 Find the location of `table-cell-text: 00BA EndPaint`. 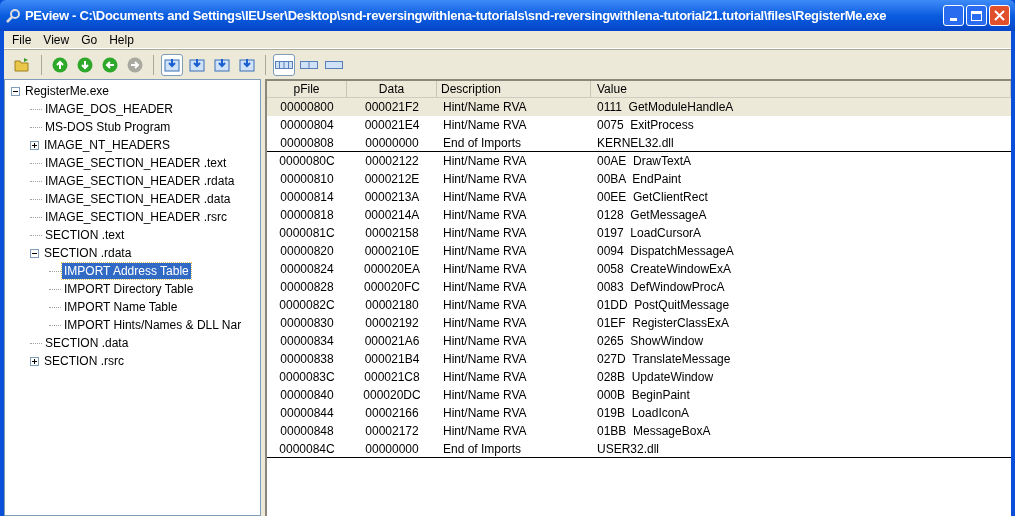

table-cell-text: 00BA EndPaint is located at coordinates (639, 179).